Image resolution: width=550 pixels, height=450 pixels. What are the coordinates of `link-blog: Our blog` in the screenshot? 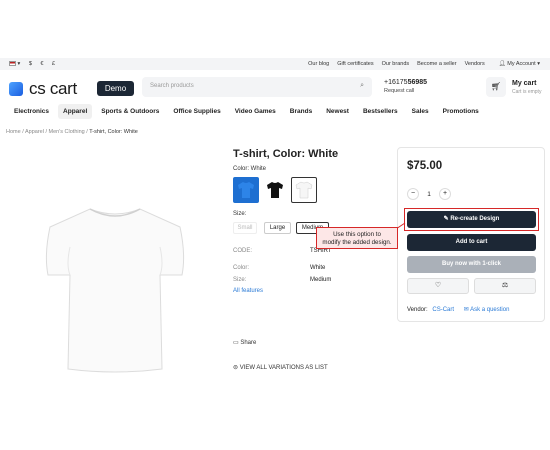 It's located at (318, 64).